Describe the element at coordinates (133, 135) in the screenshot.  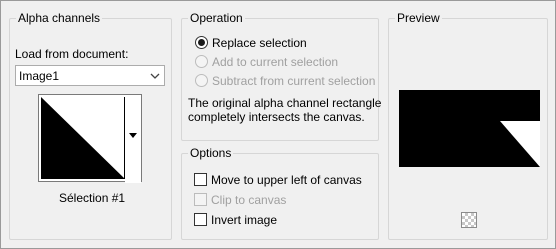
I see `dropdown-arrow-icon` at that location.